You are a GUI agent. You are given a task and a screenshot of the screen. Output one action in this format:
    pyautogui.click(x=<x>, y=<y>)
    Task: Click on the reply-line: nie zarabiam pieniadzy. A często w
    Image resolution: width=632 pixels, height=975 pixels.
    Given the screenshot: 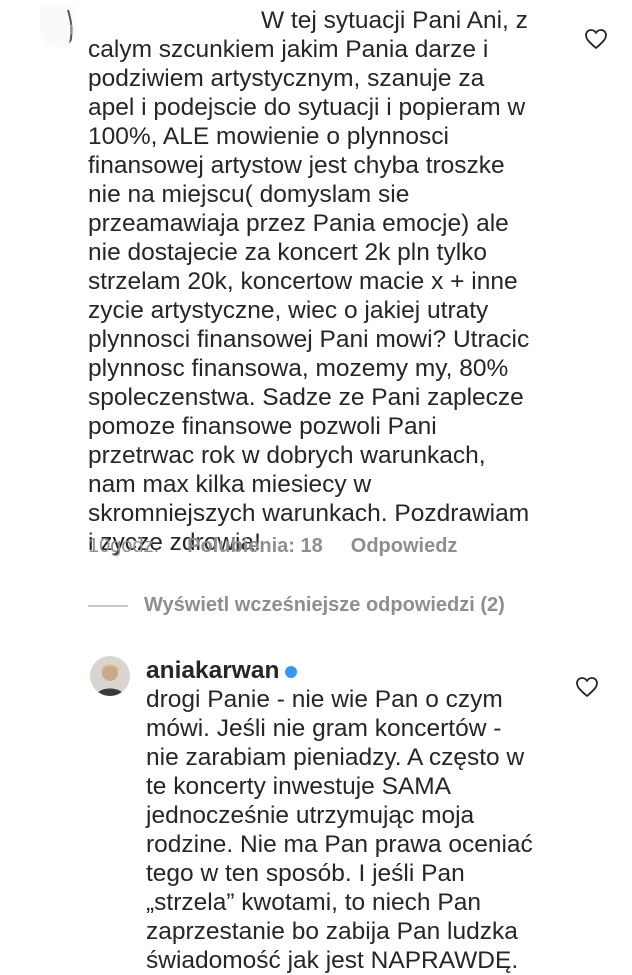 What is the action you would take?
    pyautogui.click(x=335, y=757)
    